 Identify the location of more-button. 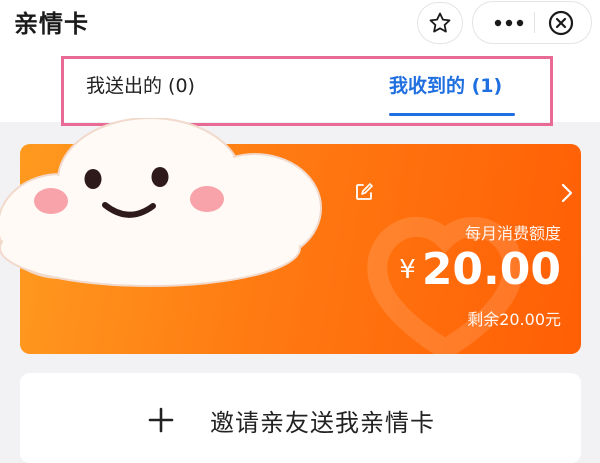
(509, 22).